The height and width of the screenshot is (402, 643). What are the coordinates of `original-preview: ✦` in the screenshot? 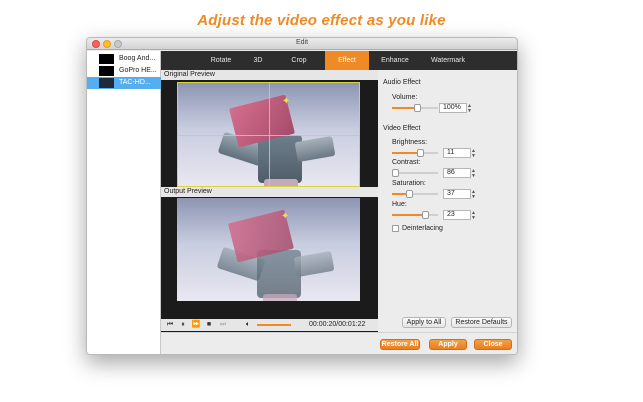 It's located at (268, 134).